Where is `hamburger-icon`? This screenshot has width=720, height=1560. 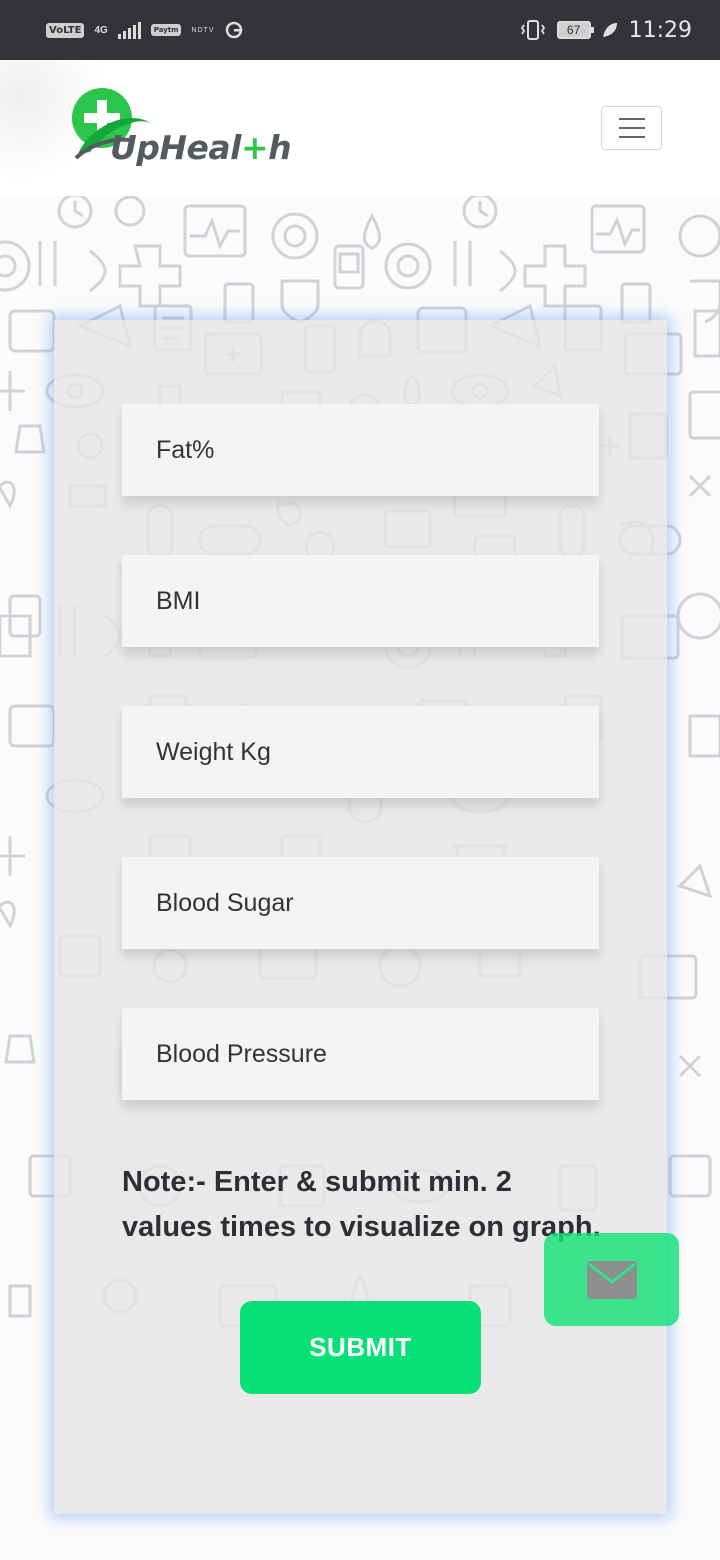
hamburger-icon is located at coordinates (631, 128).